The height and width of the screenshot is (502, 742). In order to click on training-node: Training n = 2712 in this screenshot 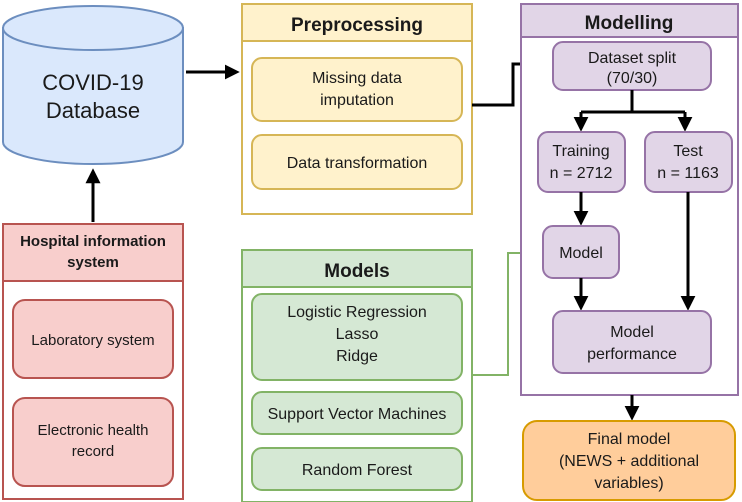, I will do `click(581, 162)`.